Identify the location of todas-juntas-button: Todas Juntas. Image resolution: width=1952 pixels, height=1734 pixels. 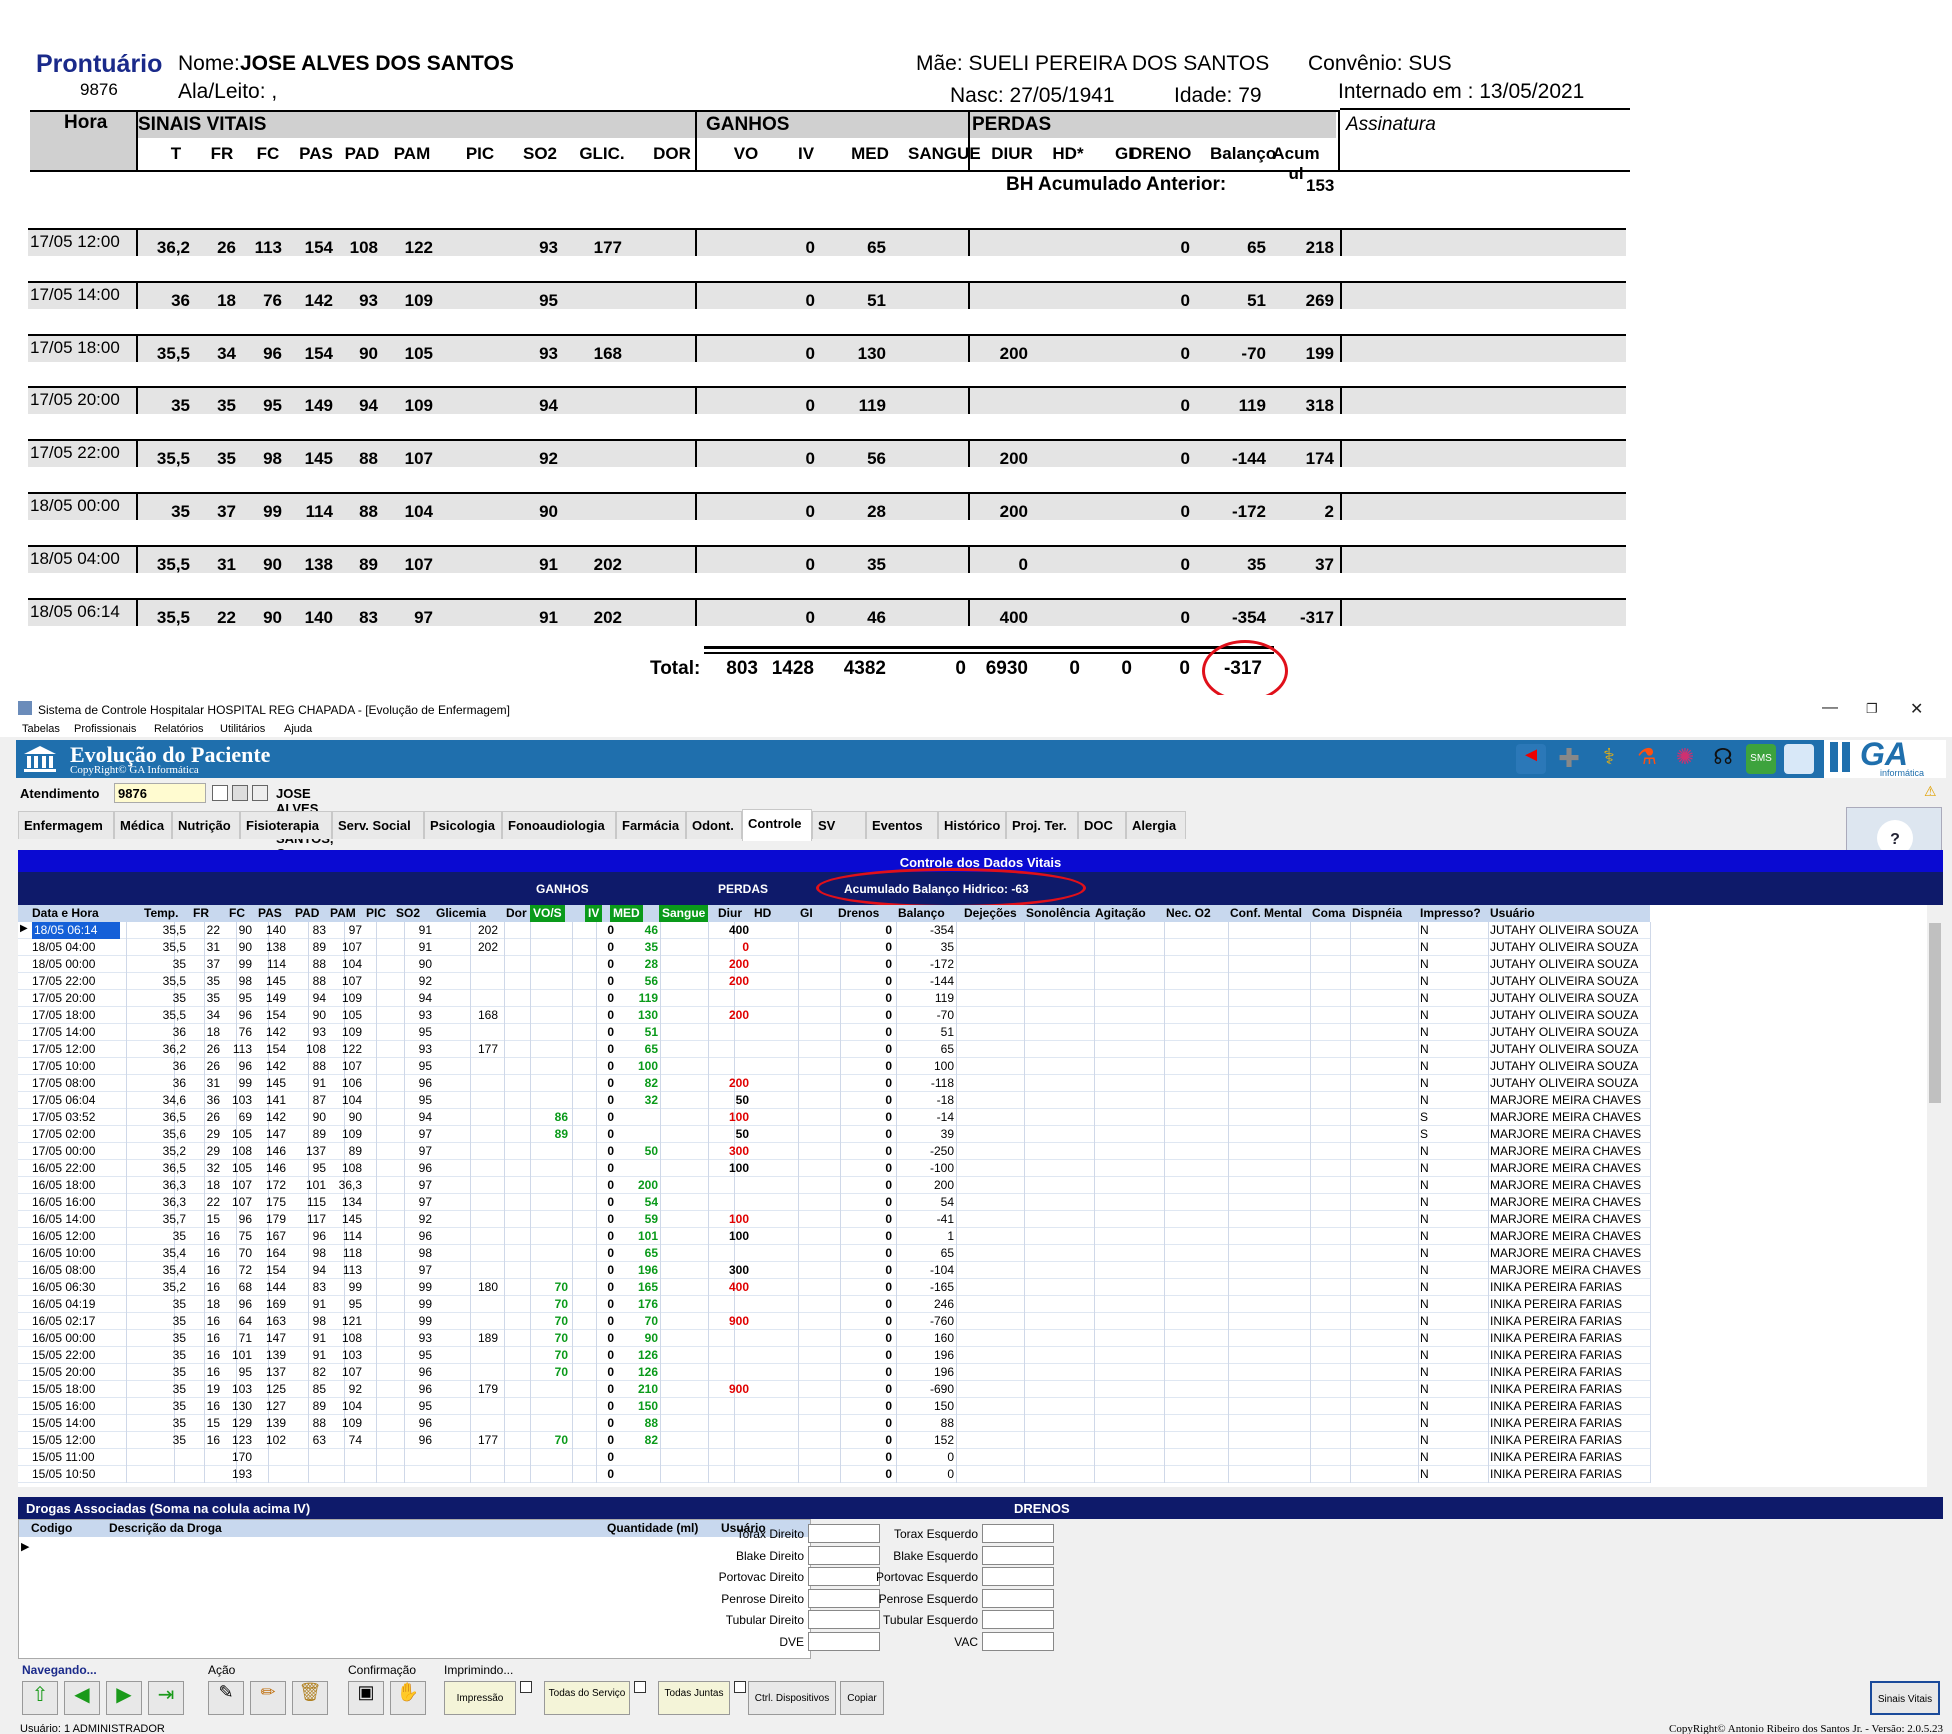
(694, 1698).